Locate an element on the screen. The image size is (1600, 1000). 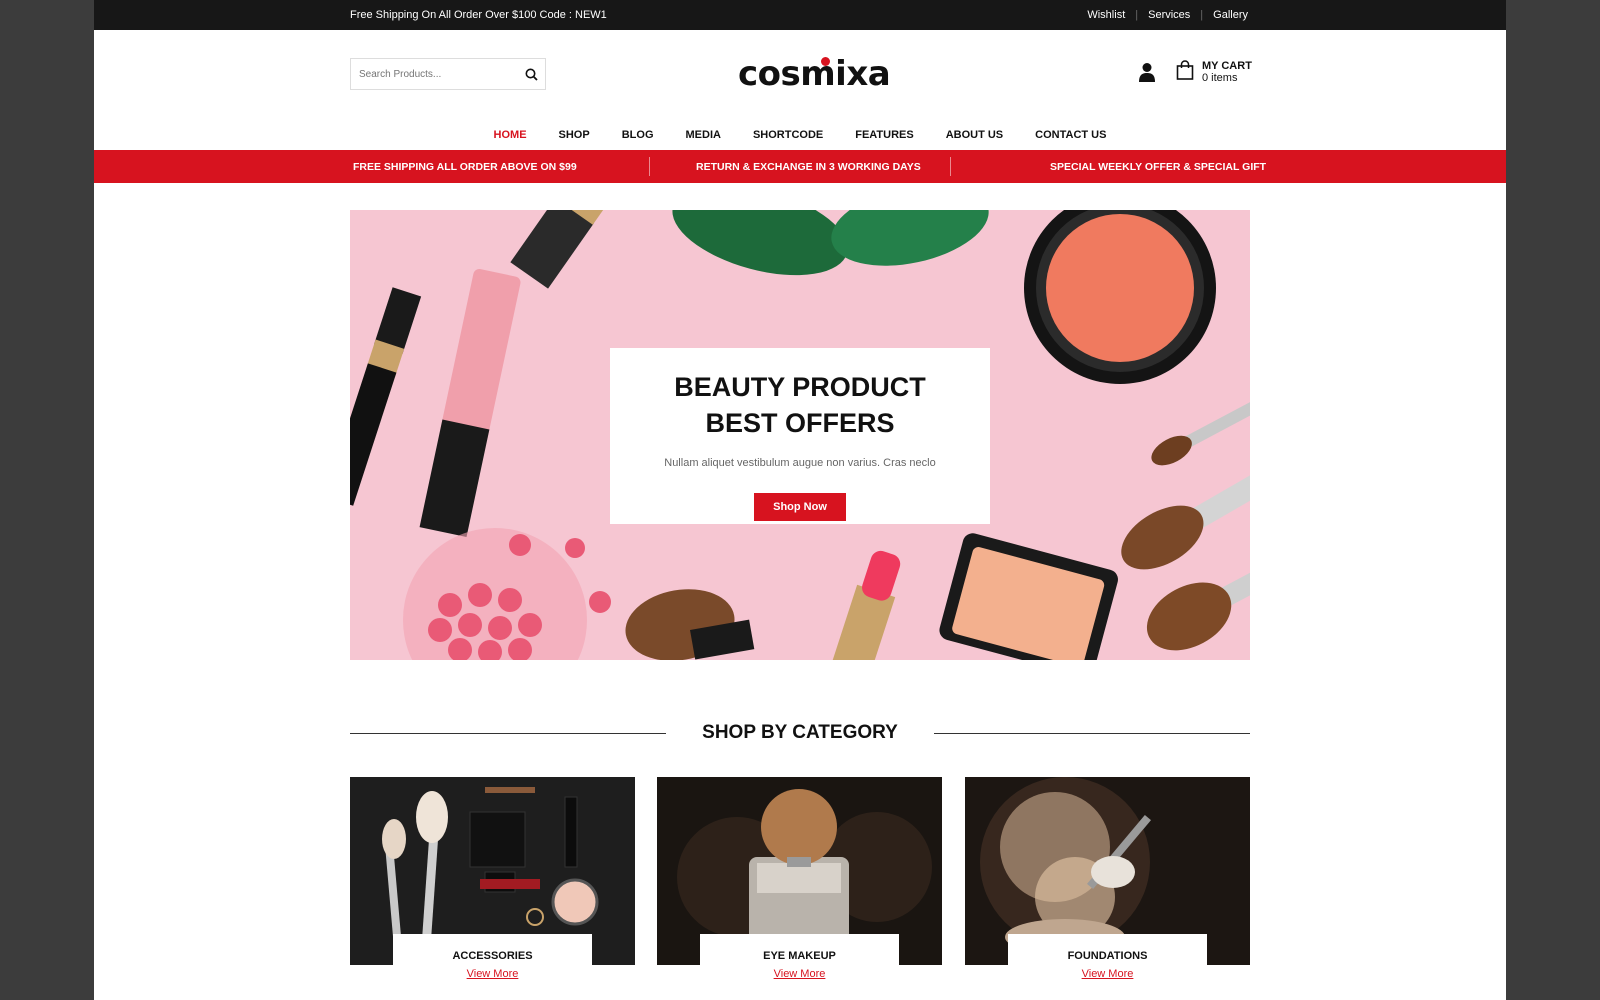
search-icon is located at coordinates (531, 74).